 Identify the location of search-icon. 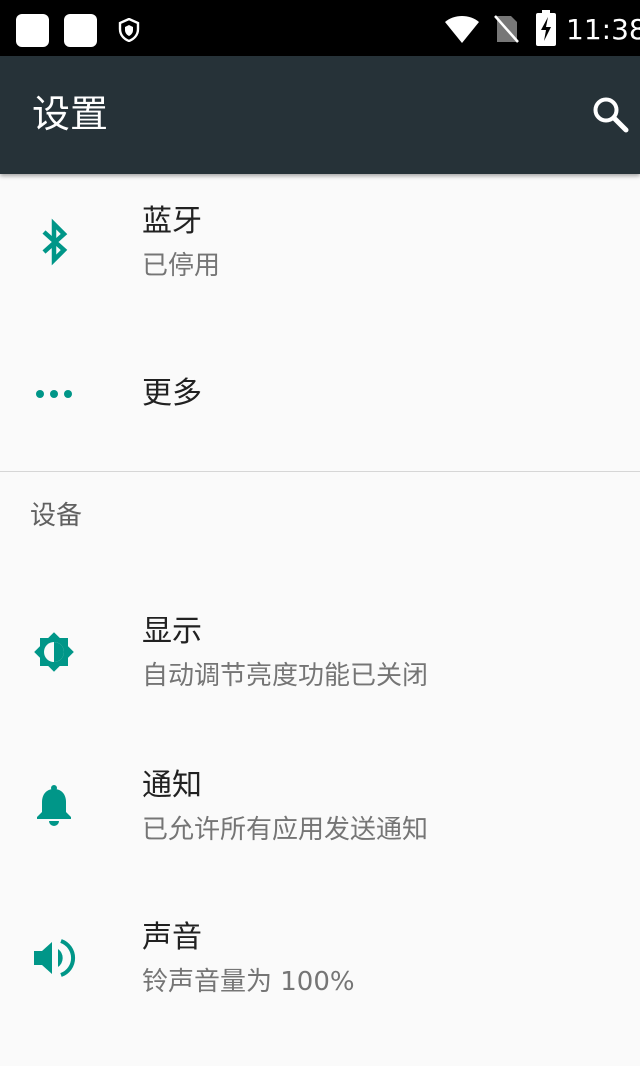
(610, 114).